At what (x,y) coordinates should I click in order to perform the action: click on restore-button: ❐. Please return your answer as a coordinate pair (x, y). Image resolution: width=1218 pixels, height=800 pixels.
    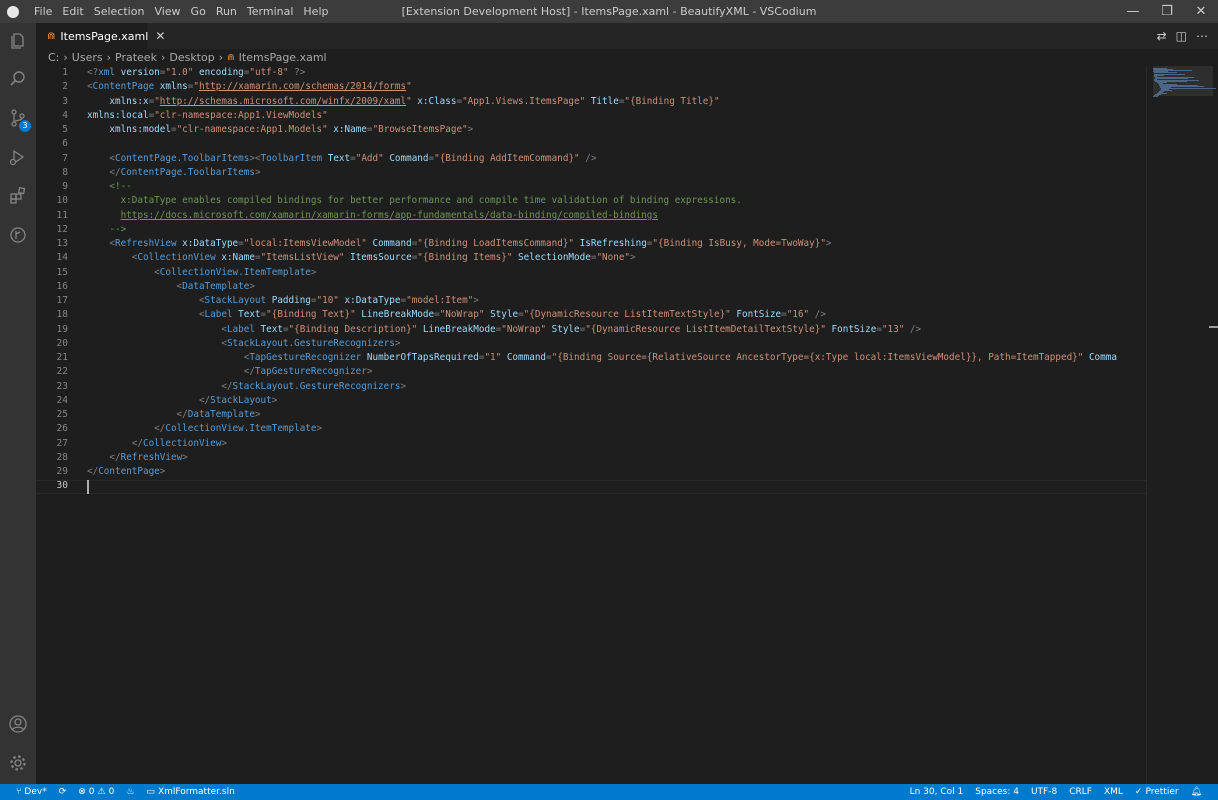
    Looking at the image, I should click on (1167, 11).